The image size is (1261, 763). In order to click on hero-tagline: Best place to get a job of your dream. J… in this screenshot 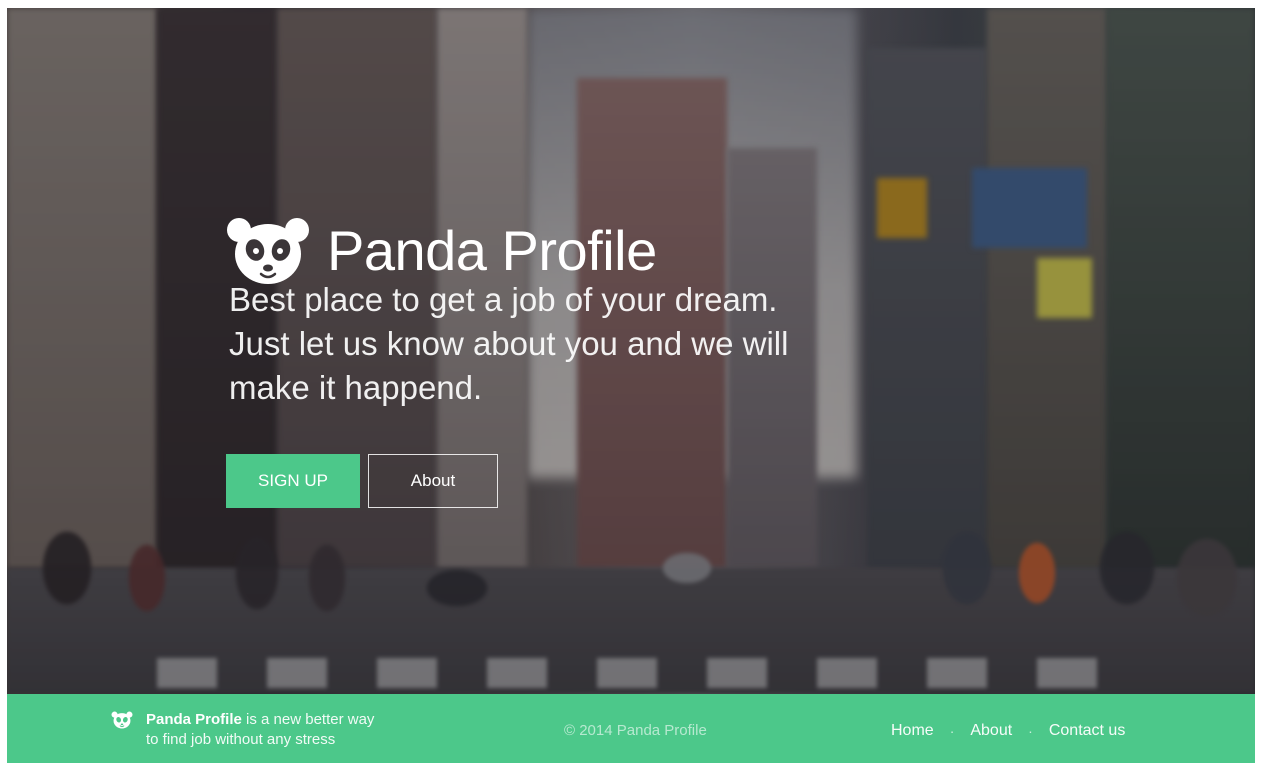, I will do `click(539, 344)`.